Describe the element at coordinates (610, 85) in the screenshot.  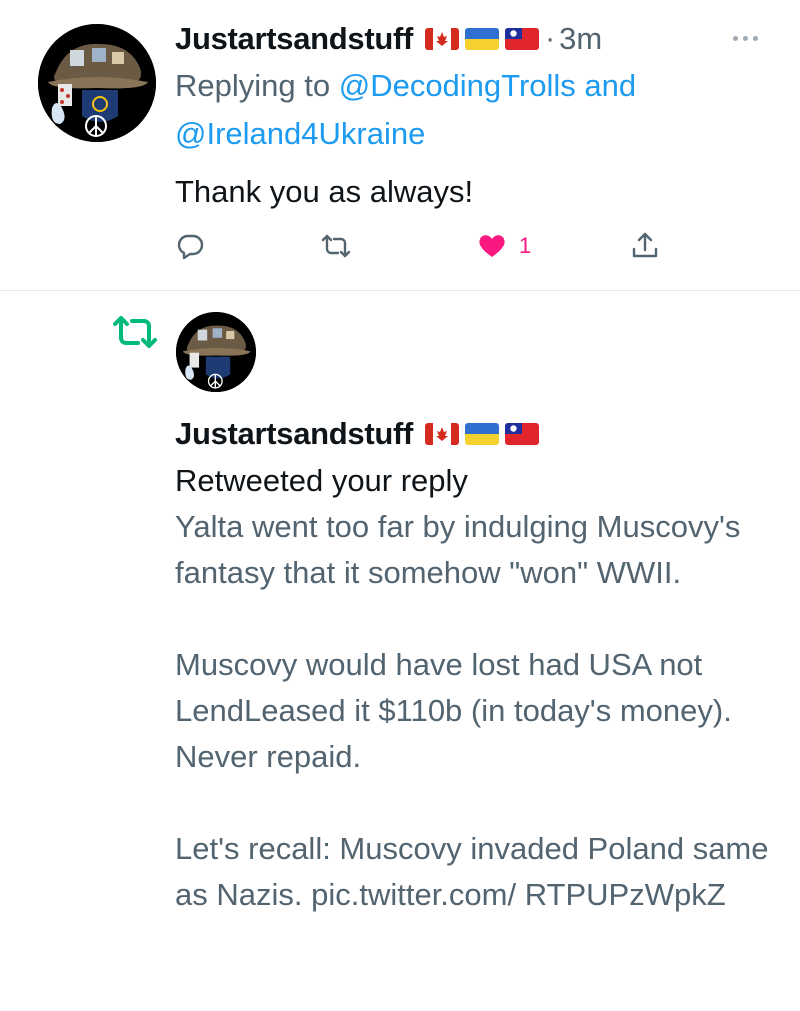
I see `and-word: and` at that location.